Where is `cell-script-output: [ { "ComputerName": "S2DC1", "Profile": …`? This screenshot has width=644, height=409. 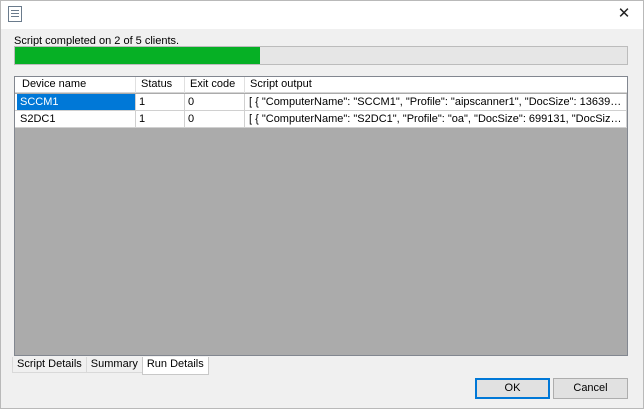 cell-script-output: [ { "ComputerName": "S2DC1", "Profile": … is located at coordinates (436, 119).